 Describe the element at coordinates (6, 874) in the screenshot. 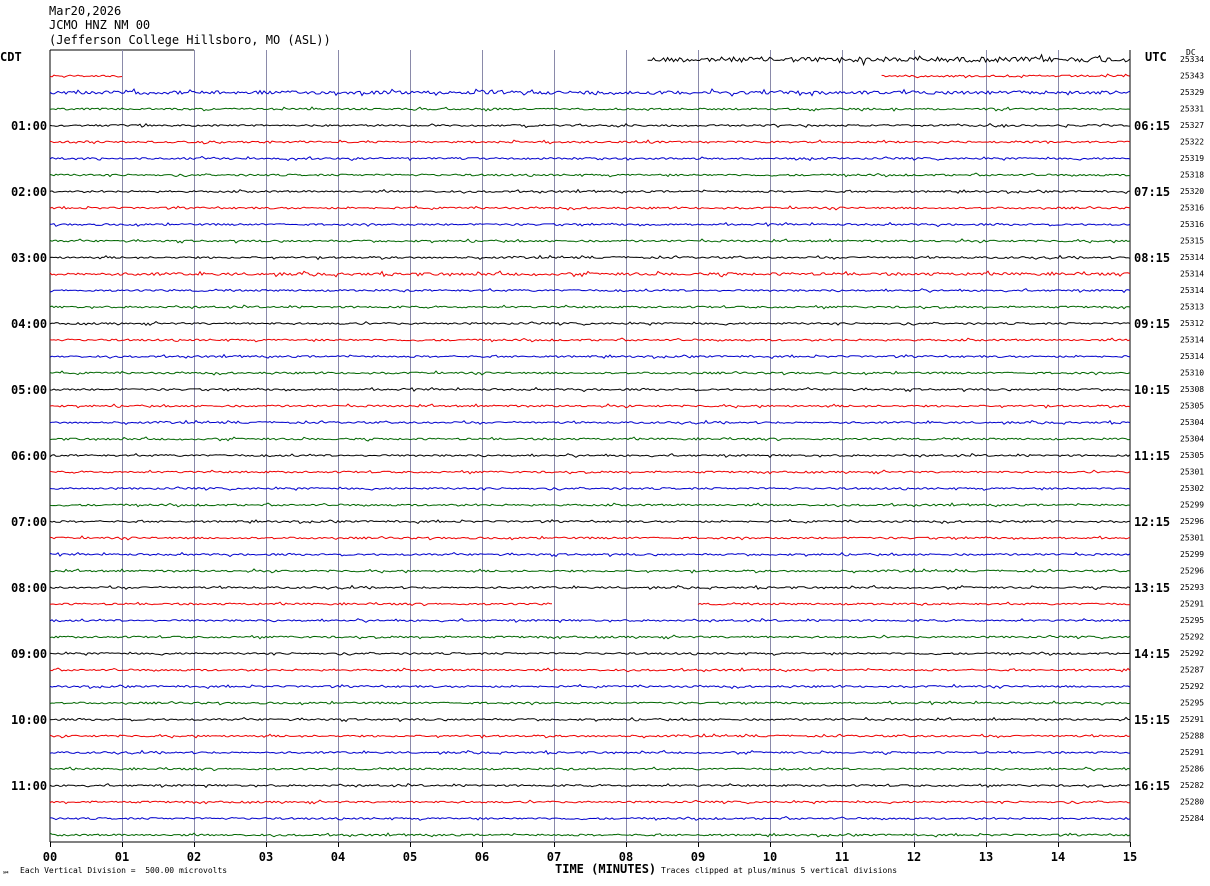

I see `footer-mark: ℠` at that location.